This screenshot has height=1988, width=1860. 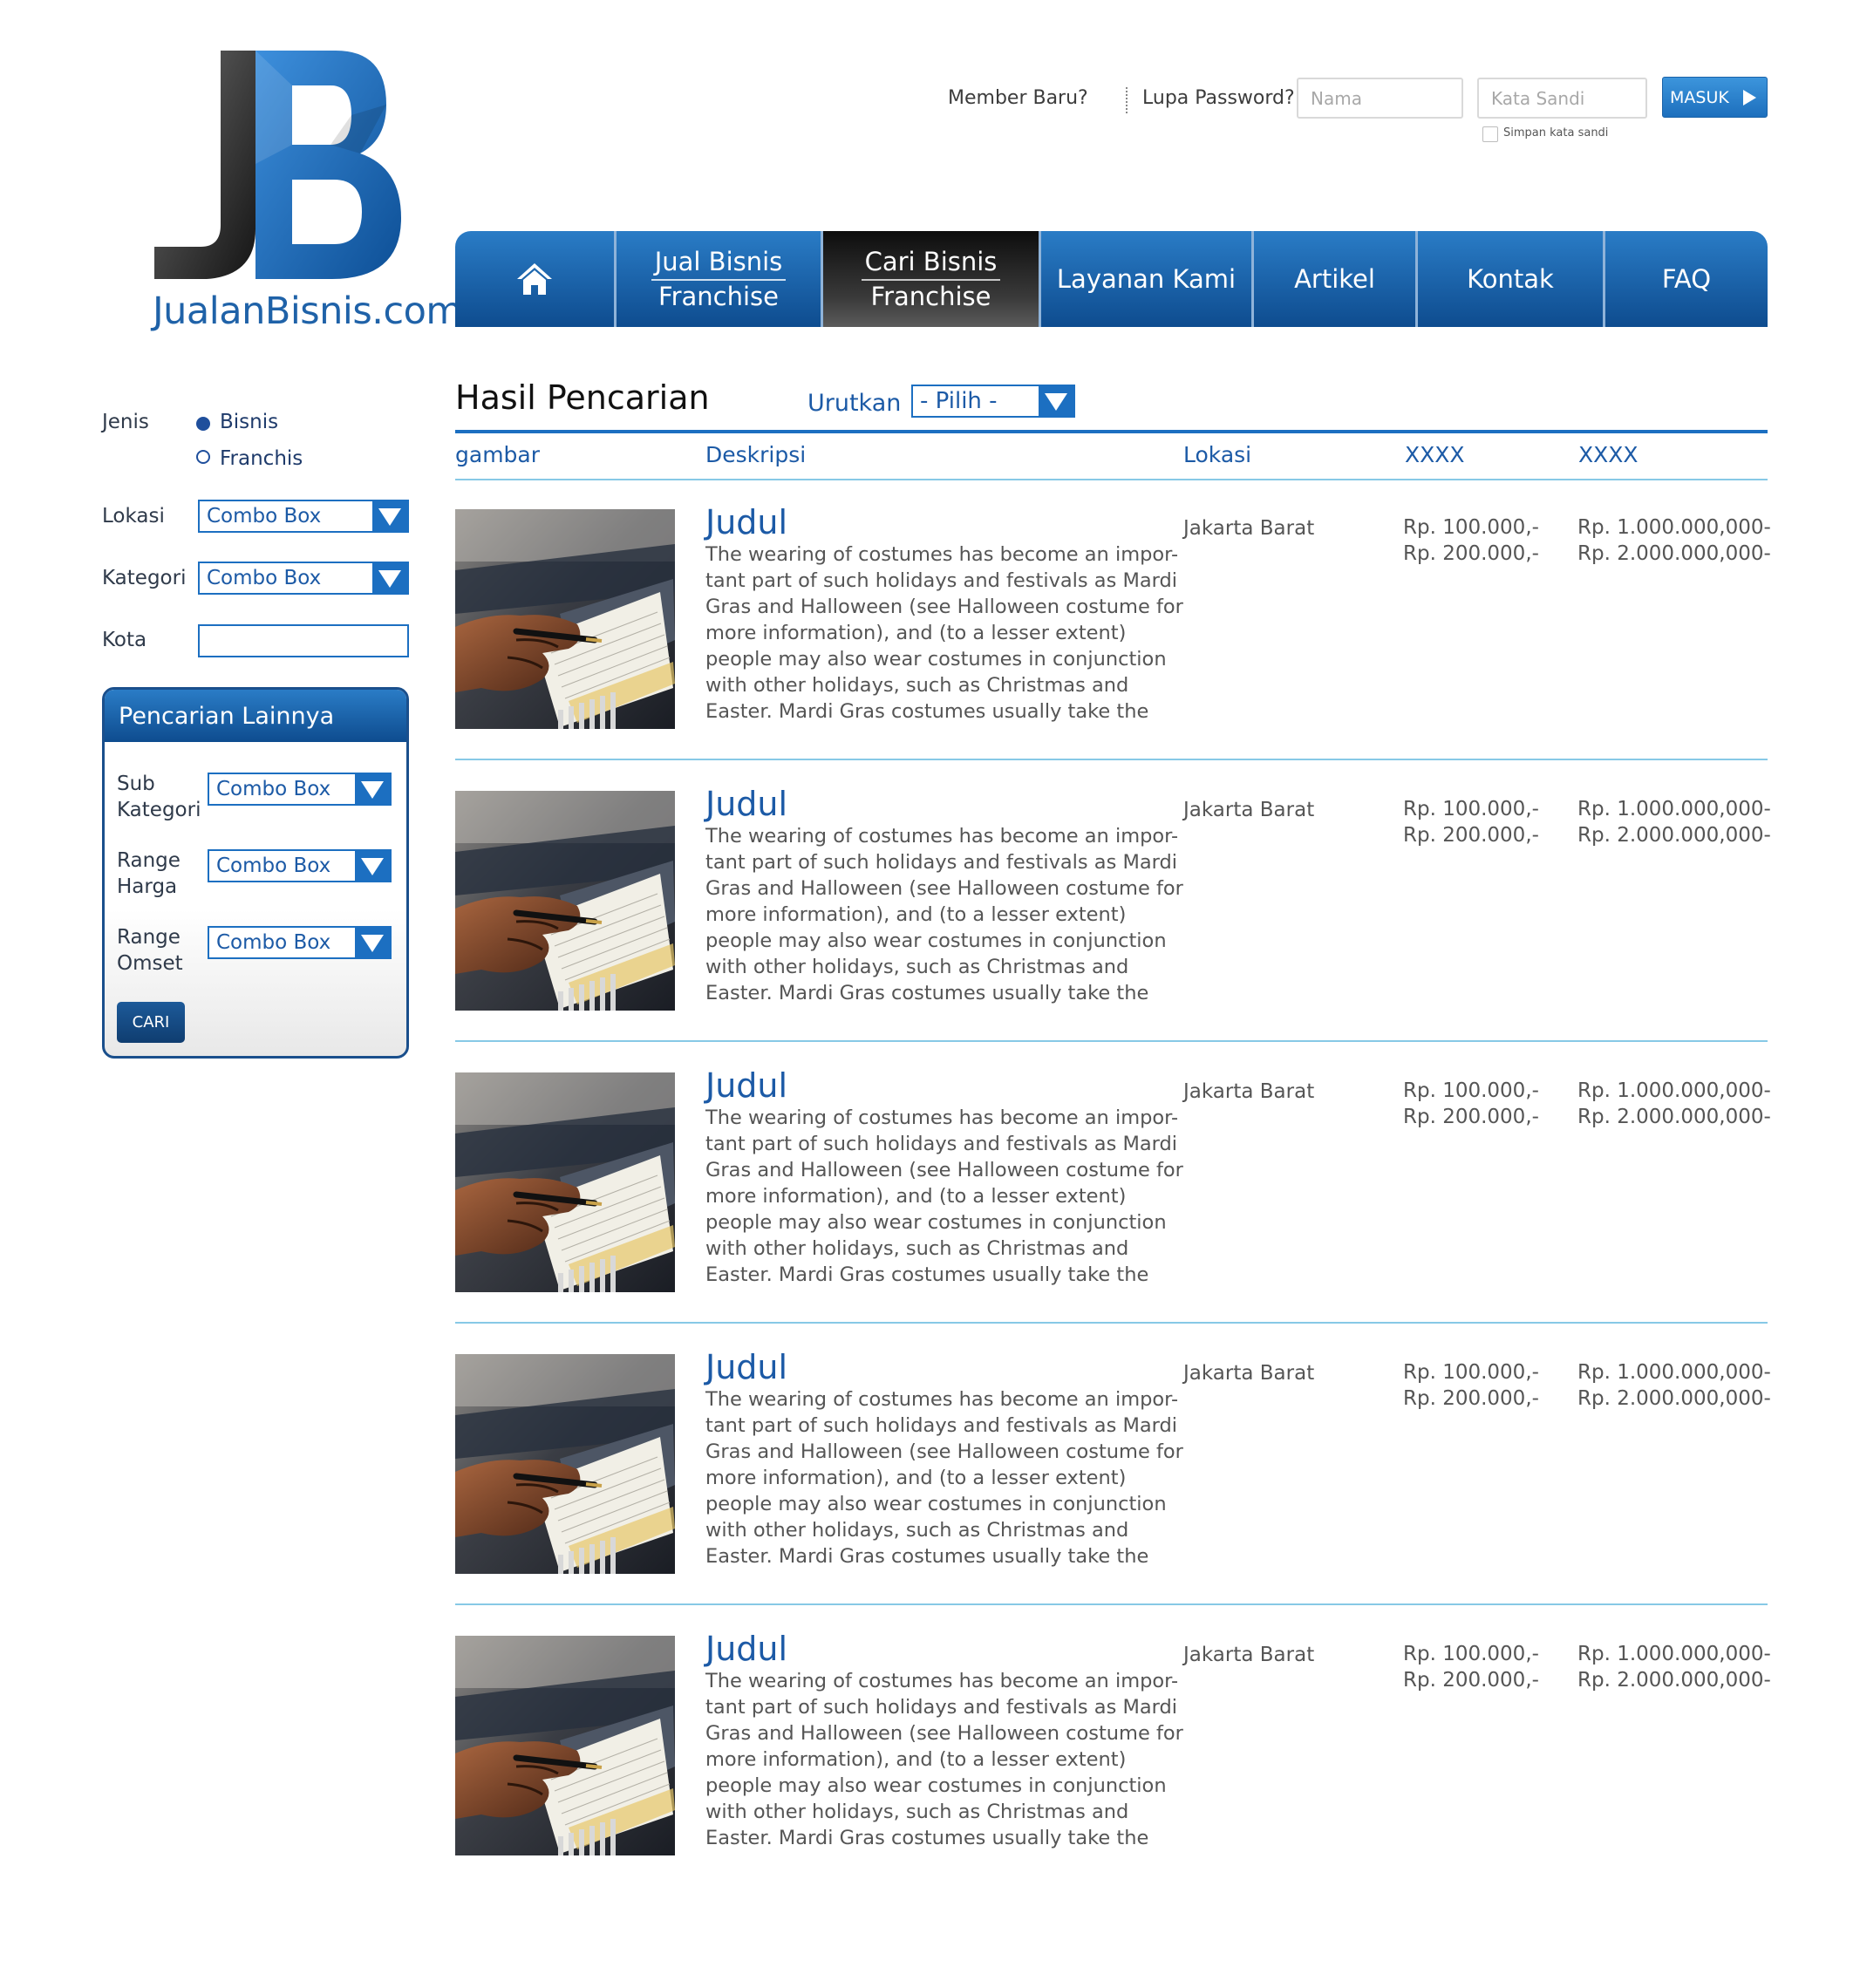 I want to click on nav-cari-bisnis-line1: Cari Bisnis, so click(x=931, y=263).